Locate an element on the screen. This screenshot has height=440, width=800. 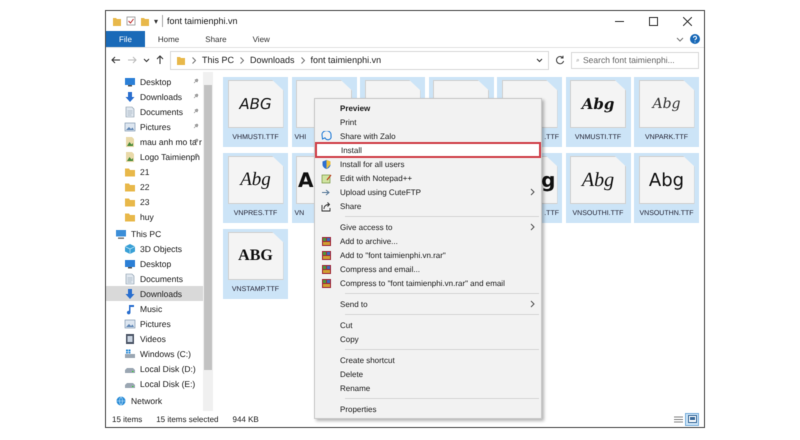
nav-label: 21 is located at coordinates (145, 171).